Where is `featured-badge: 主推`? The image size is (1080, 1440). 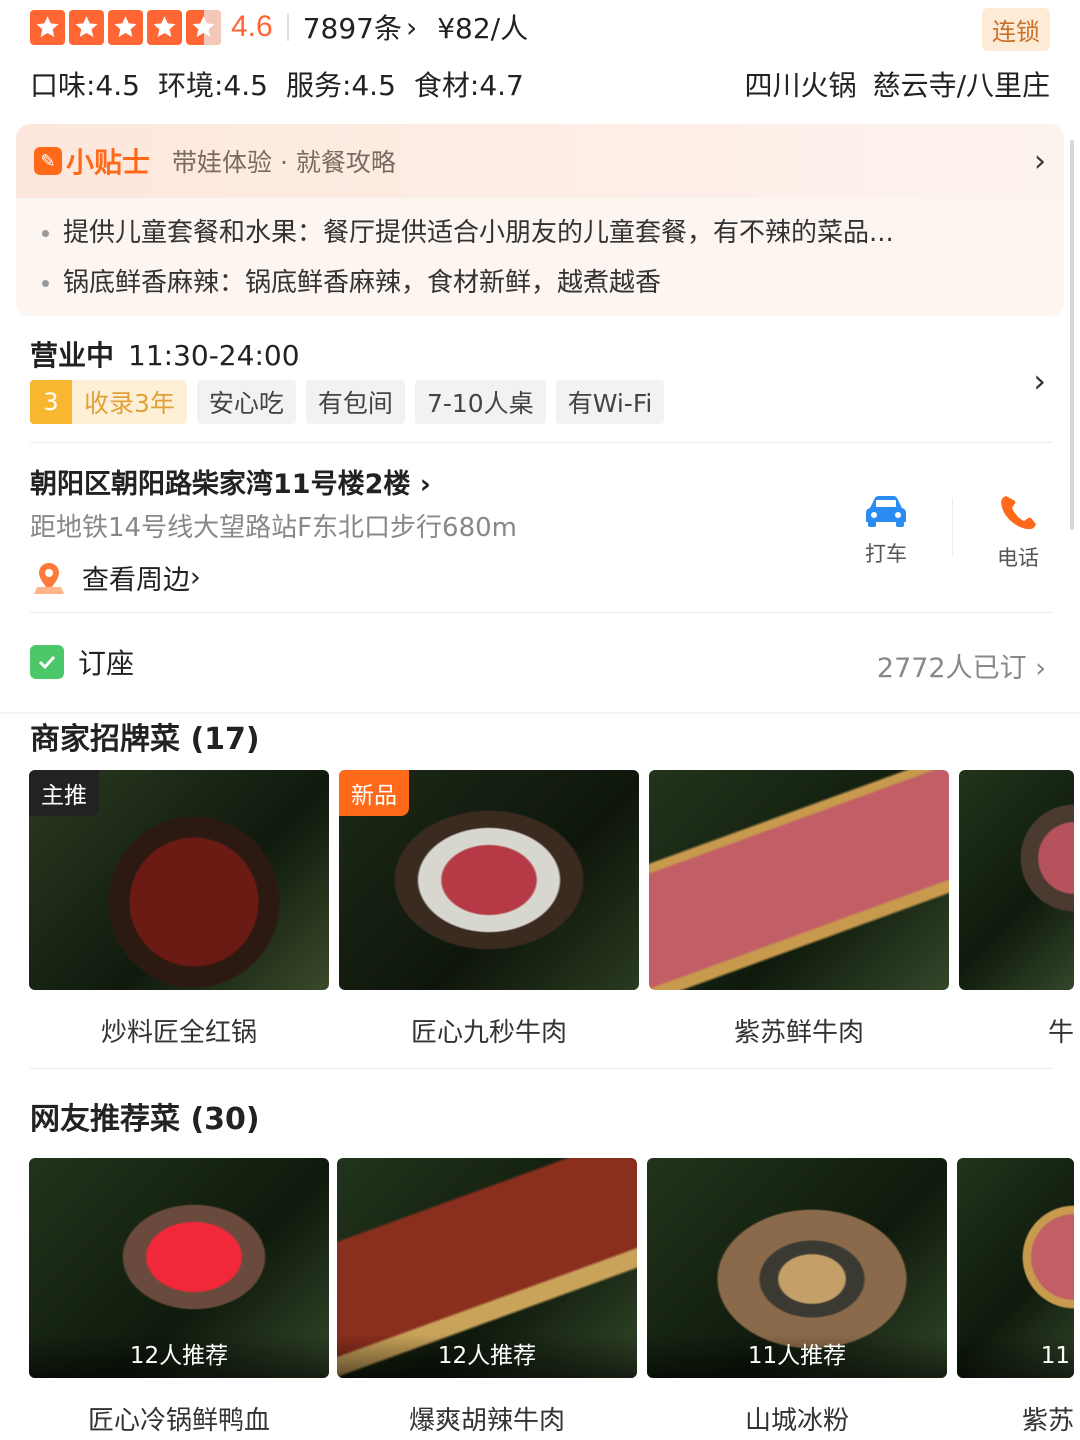 featured-badge: 主推 is located at coordinates (64, 793).